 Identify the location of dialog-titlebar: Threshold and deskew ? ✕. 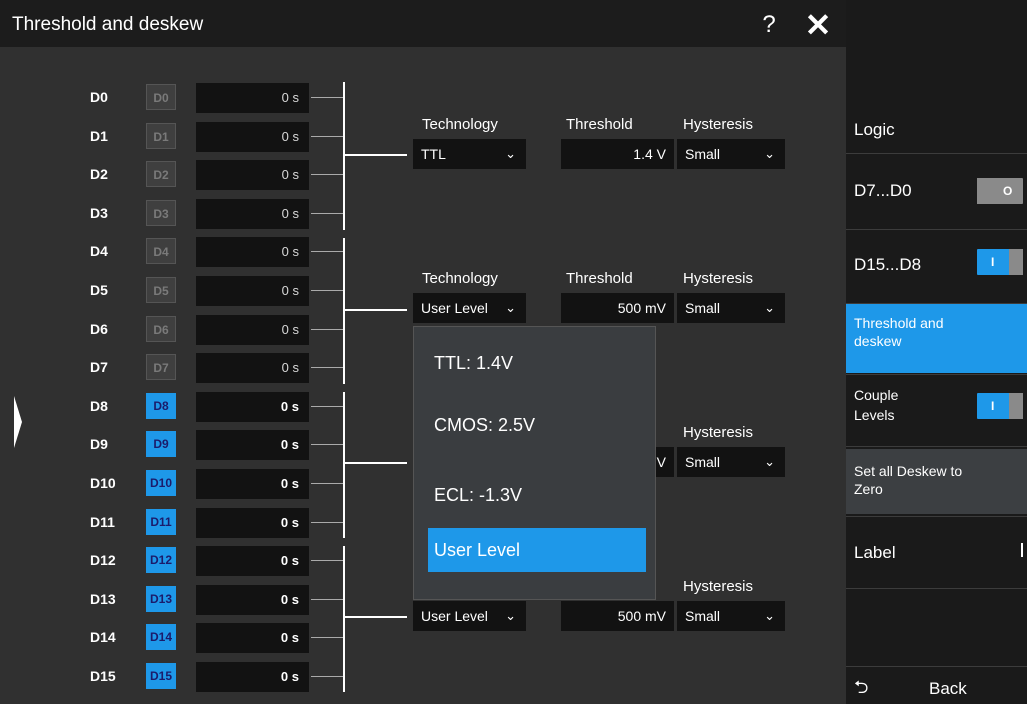
(423, 23).